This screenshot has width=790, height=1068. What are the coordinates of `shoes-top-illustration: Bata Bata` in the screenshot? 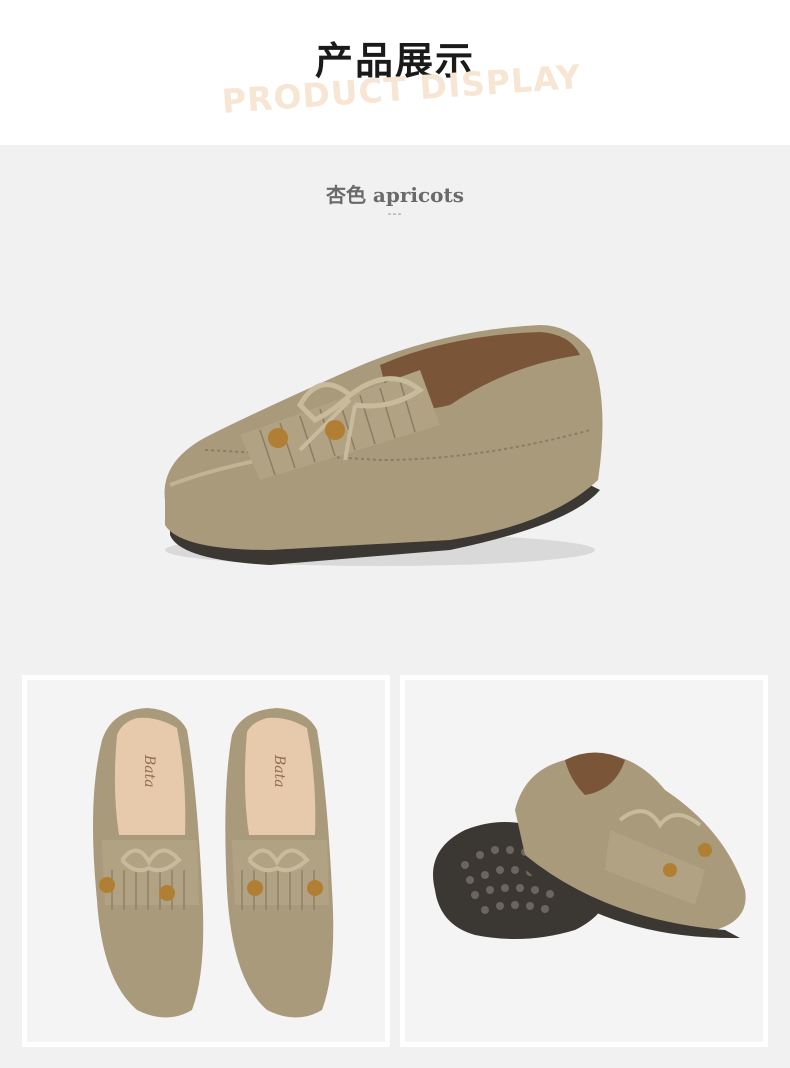 It's located at (213, 863).